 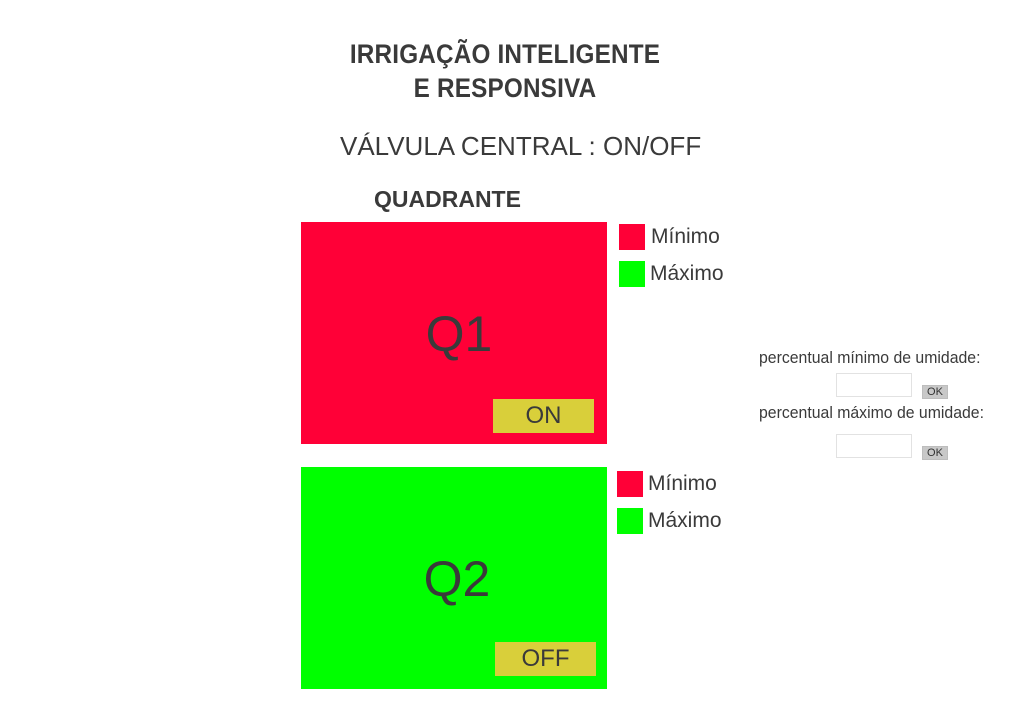 I want to click on quadrant-q1-state-button: ON, so click(x=543, y=416).